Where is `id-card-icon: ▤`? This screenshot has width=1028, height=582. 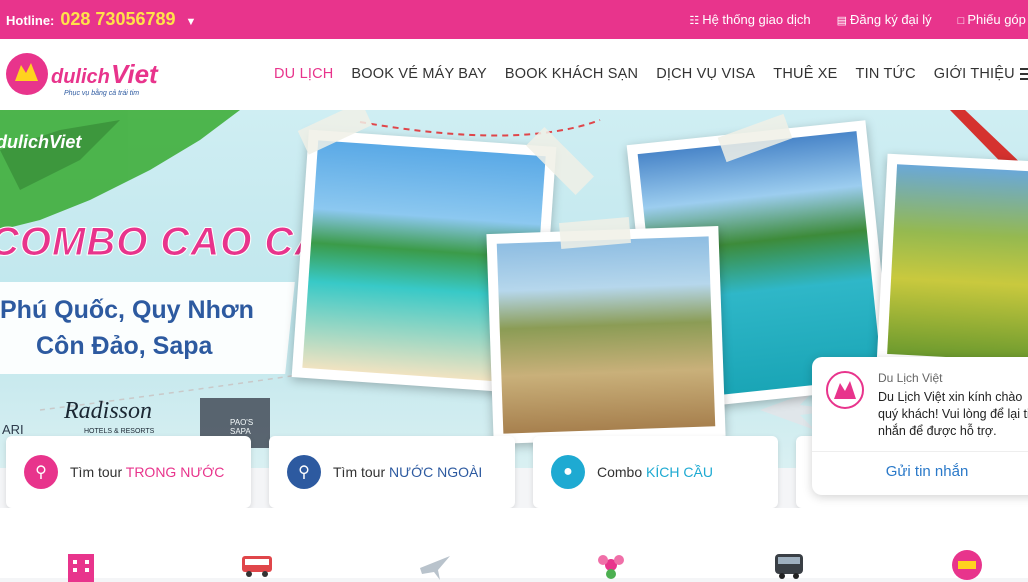 id-card-icon: ▤ is located at coordinates (842, 21).